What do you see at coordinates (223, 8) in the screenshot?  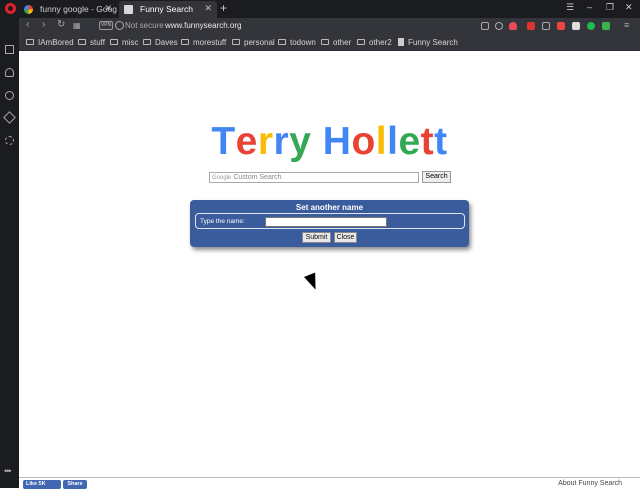 I see `new-tab-button: +` at bounding box center [223, 8].